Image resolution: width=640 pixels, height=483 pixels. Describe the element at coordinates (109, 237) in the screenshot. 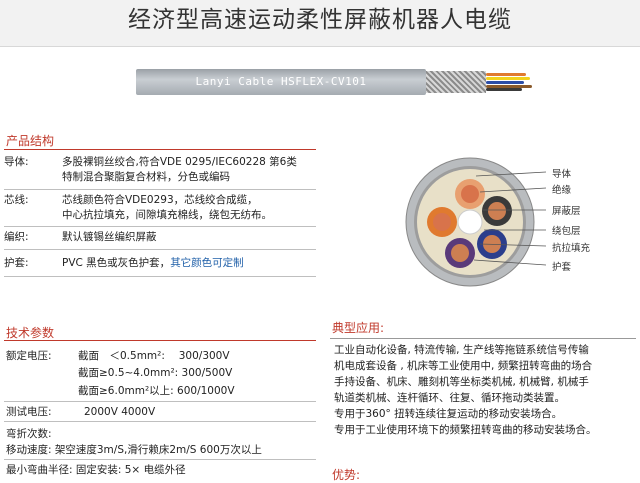

I see `row-value: 默认镀锡丝编织屏蔽` at that location.